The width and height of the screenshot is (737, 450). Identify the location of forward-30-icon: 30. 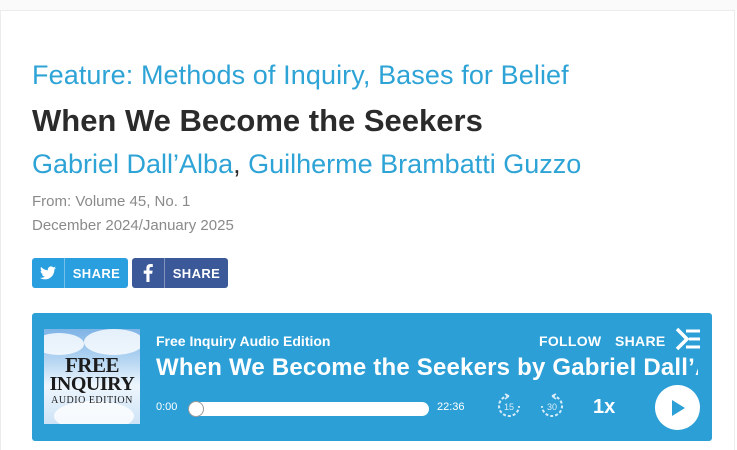
(552, 406).